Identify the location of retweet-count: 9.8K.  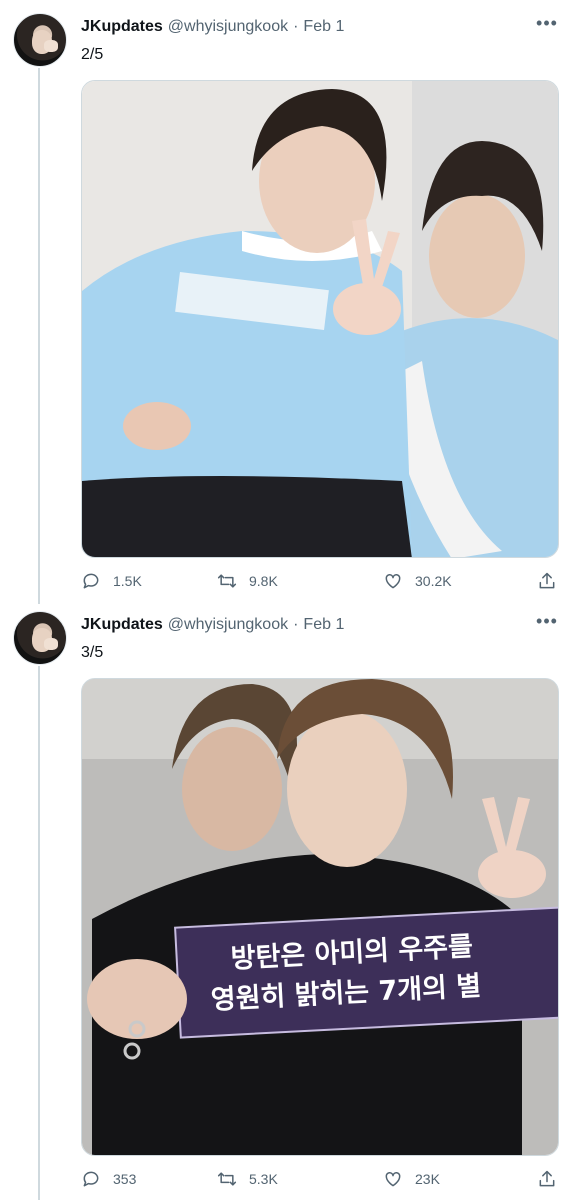
(263, 581).